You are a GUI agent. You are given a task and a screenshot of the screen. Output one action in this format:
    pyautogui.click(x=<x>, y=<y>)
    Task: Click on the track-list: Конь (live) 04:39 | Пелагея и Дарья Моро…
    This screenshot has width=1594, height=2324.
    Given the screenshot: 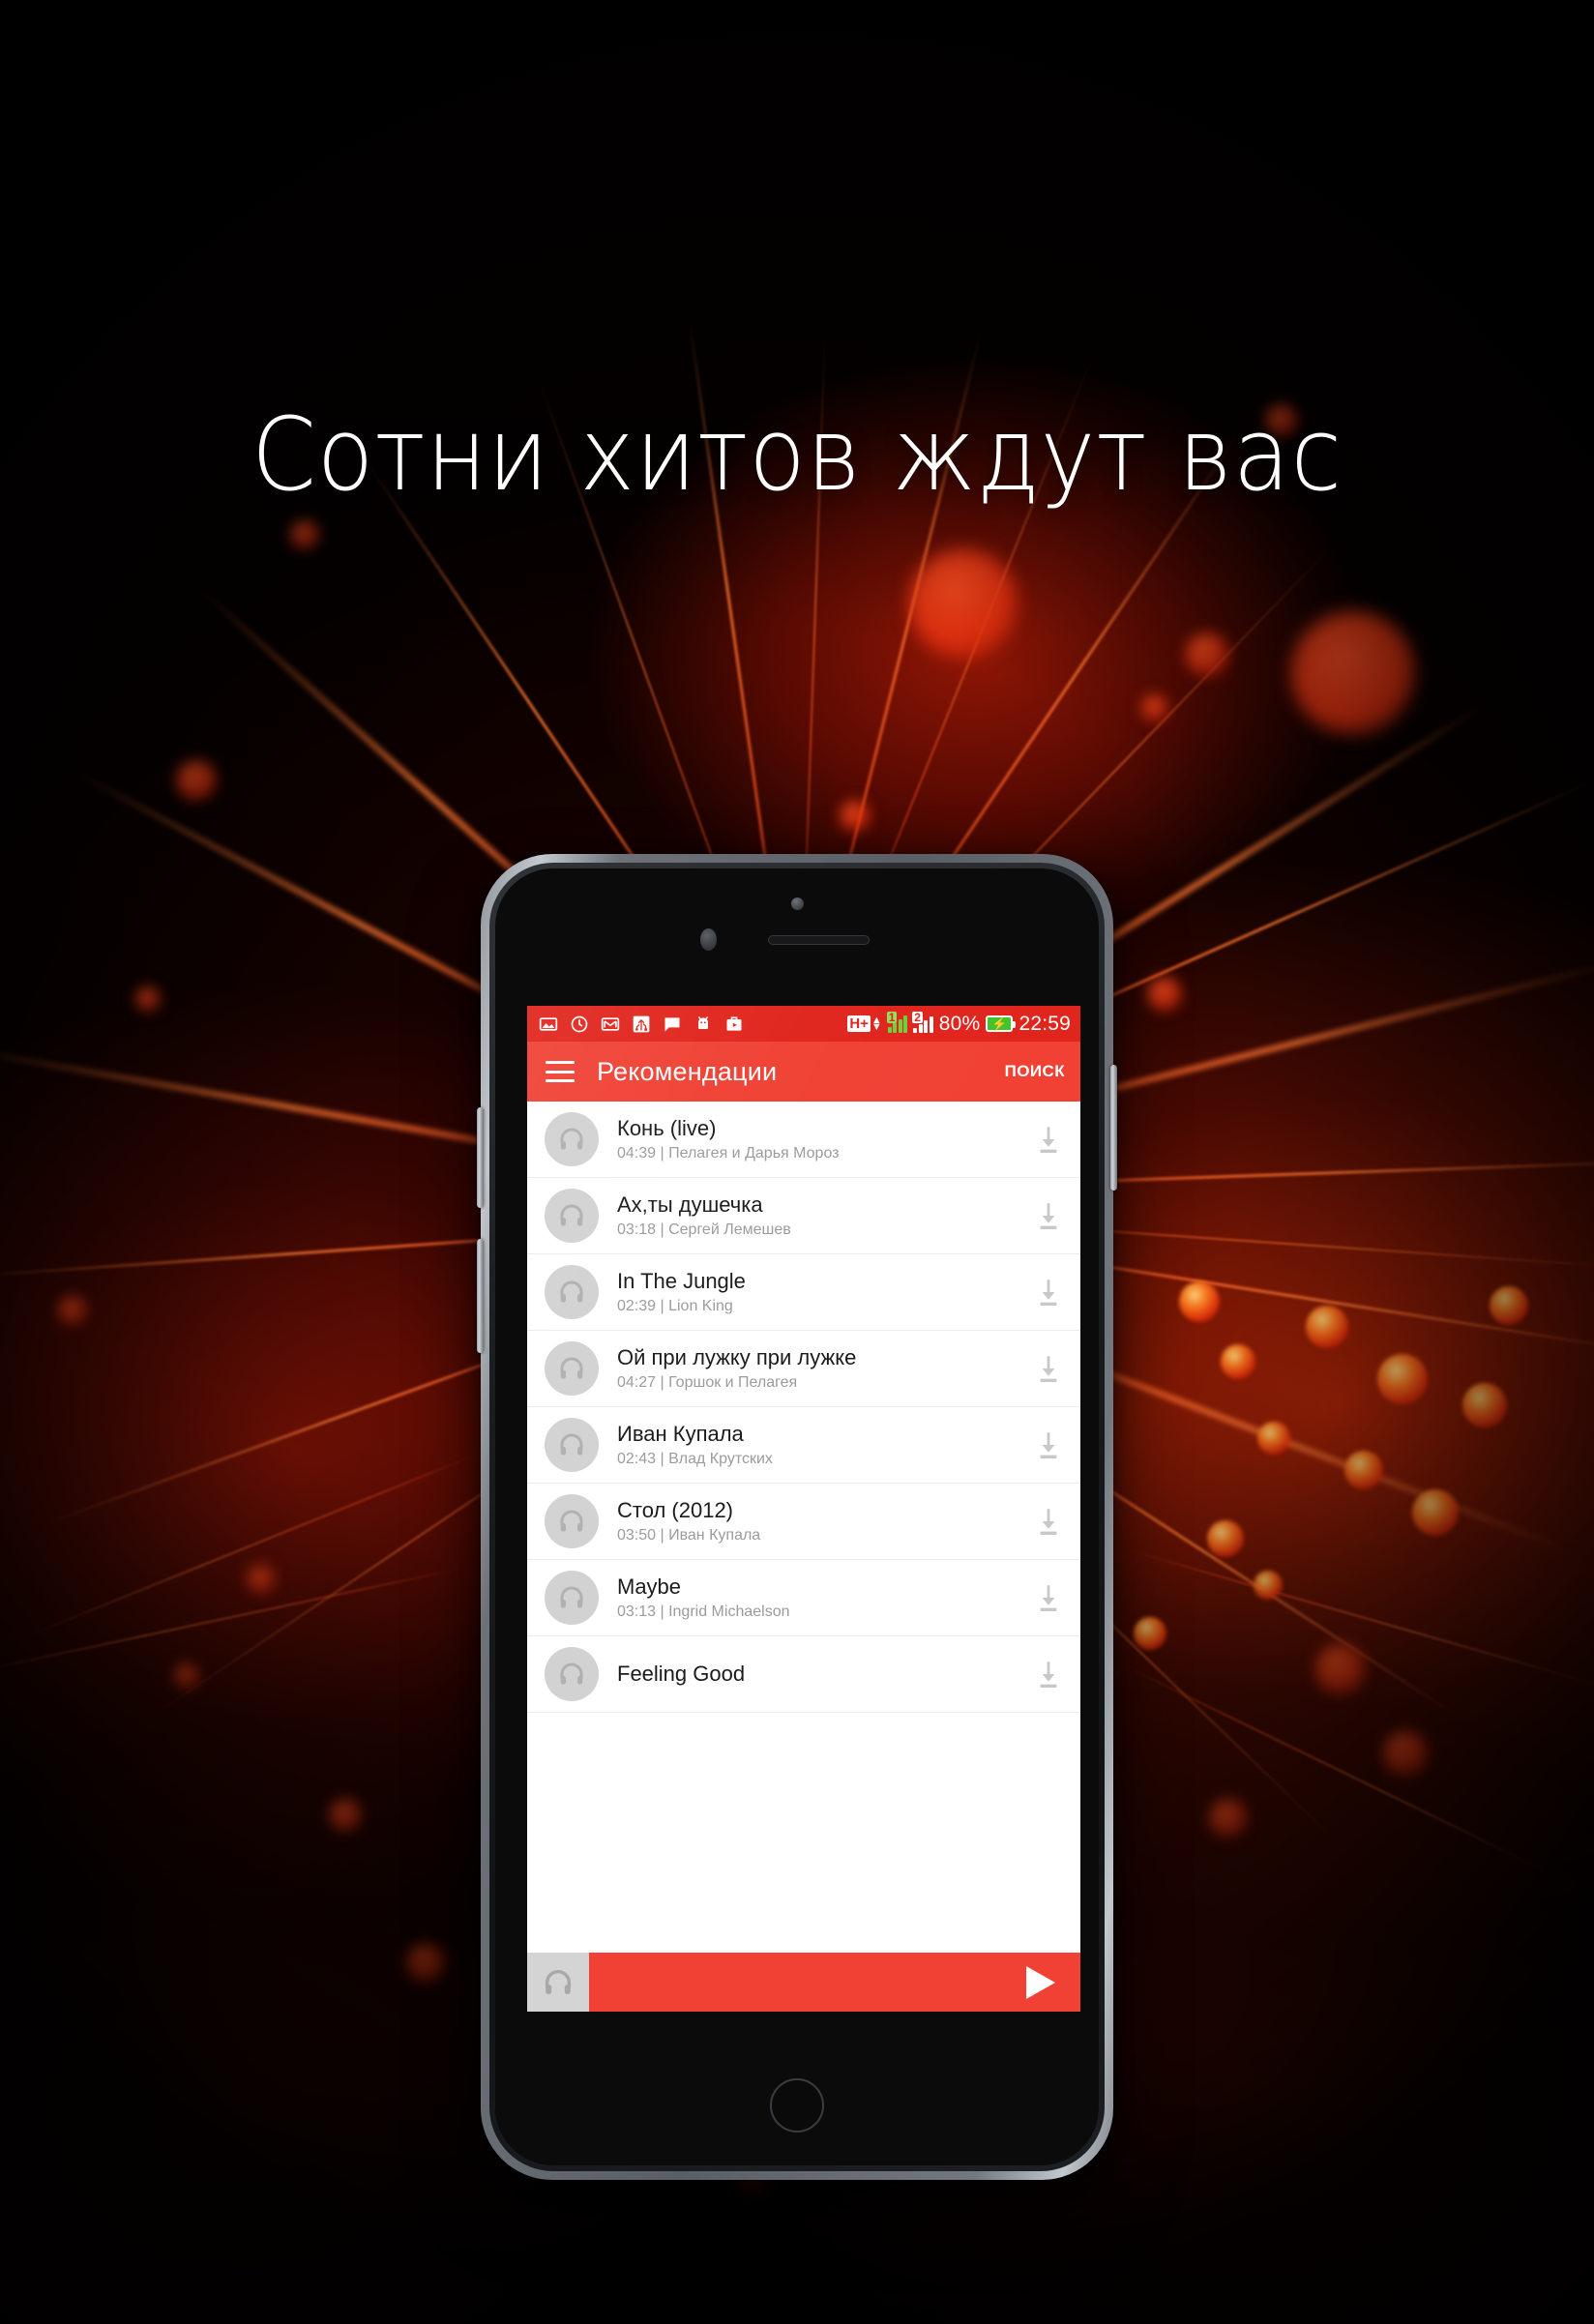 What is the action you would take?
    pyautogui.click(x=804, y=1407)
    